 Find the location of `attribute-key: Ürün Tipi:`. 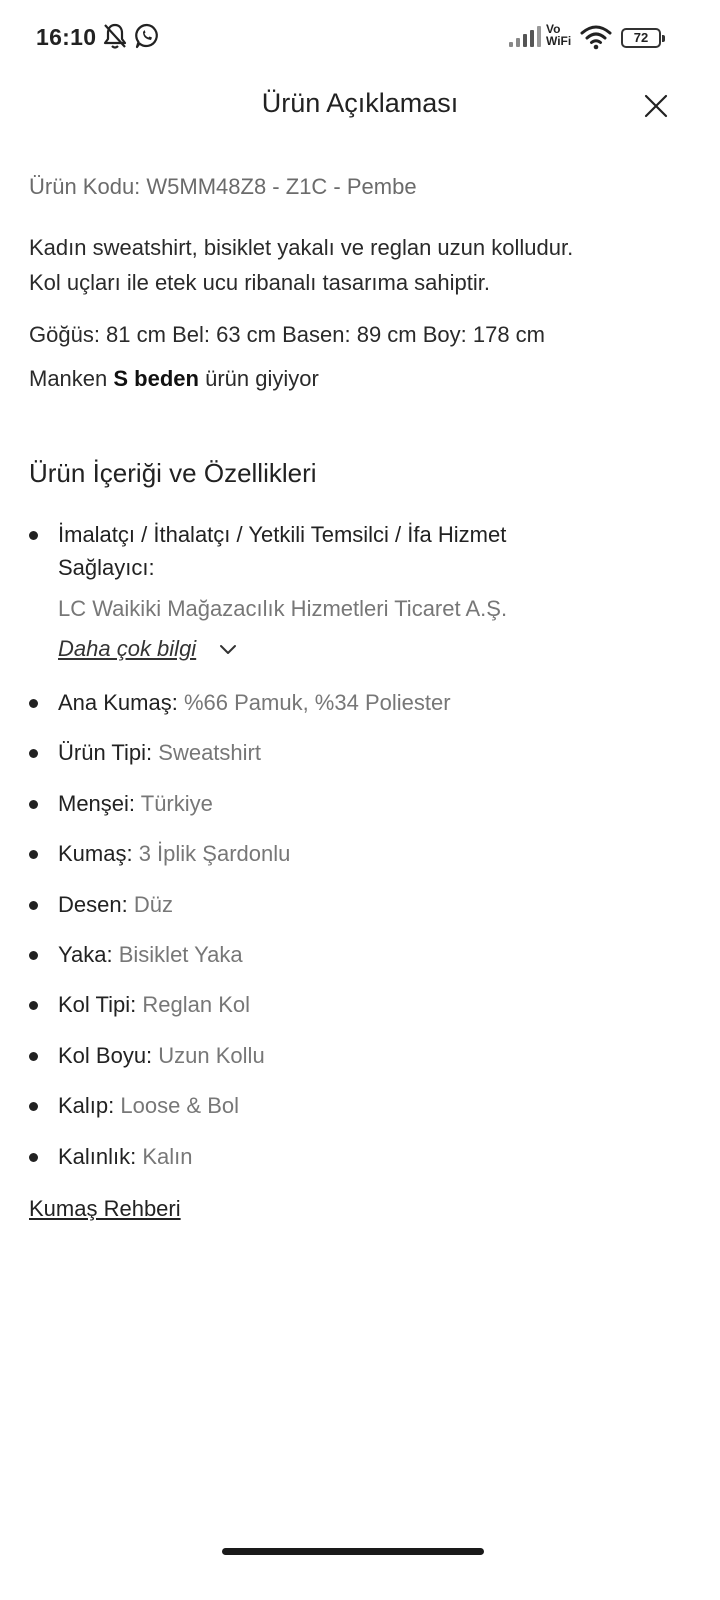

attribute-key: Ürün Tipi: is located at coordinates (105, 752).